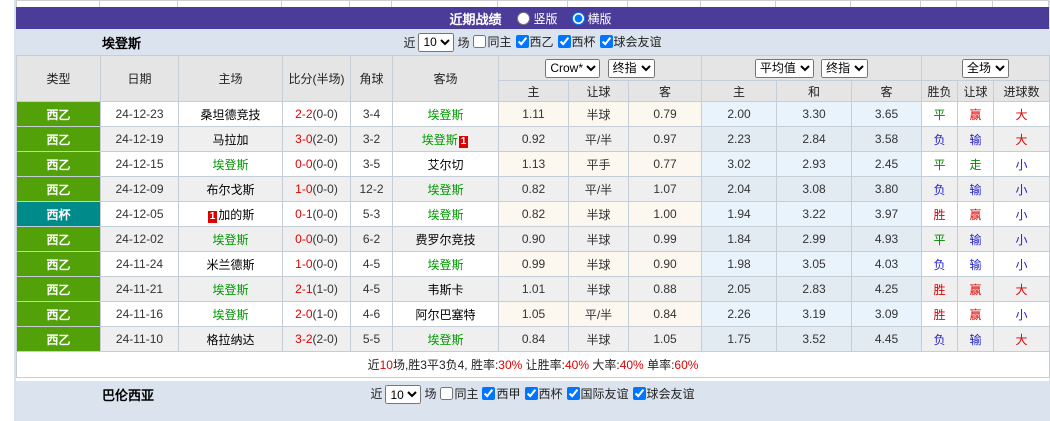 This screenshot has height=421, width=1050. What do you see at coordinates (304, 214) in the screenshot?
I see `fulltime-score: 0-1` at bounding box center [304, 214].